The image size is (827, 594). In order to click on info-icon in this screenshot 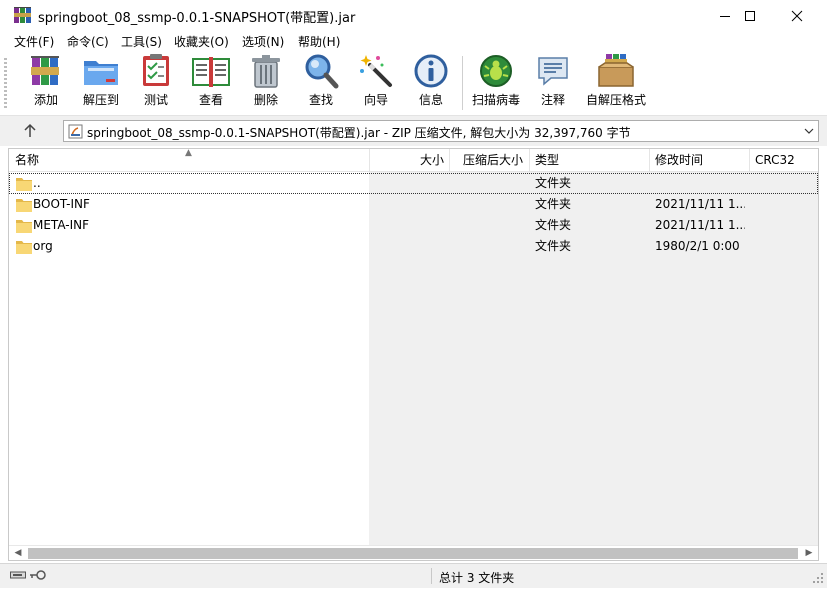, I will do `click(431, 71)`.